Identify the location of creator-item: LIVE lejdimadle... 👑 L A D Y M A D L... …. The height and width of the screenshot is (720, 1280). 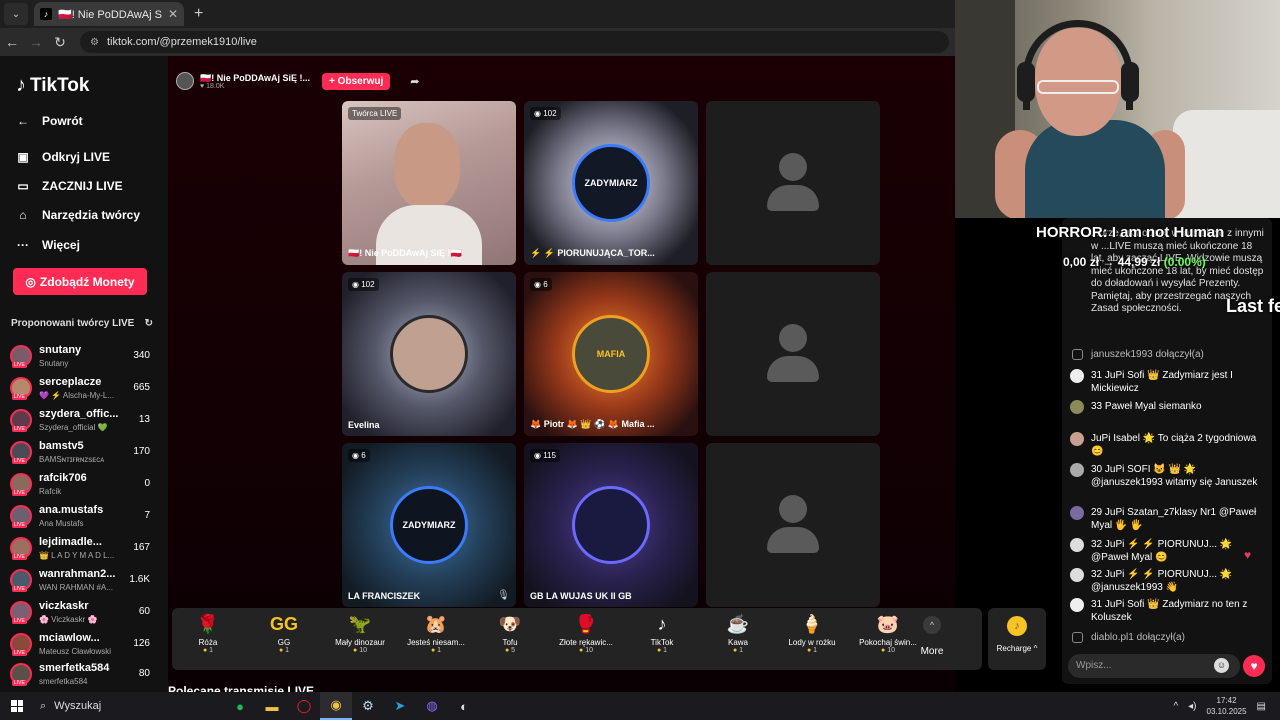
(81, 549).